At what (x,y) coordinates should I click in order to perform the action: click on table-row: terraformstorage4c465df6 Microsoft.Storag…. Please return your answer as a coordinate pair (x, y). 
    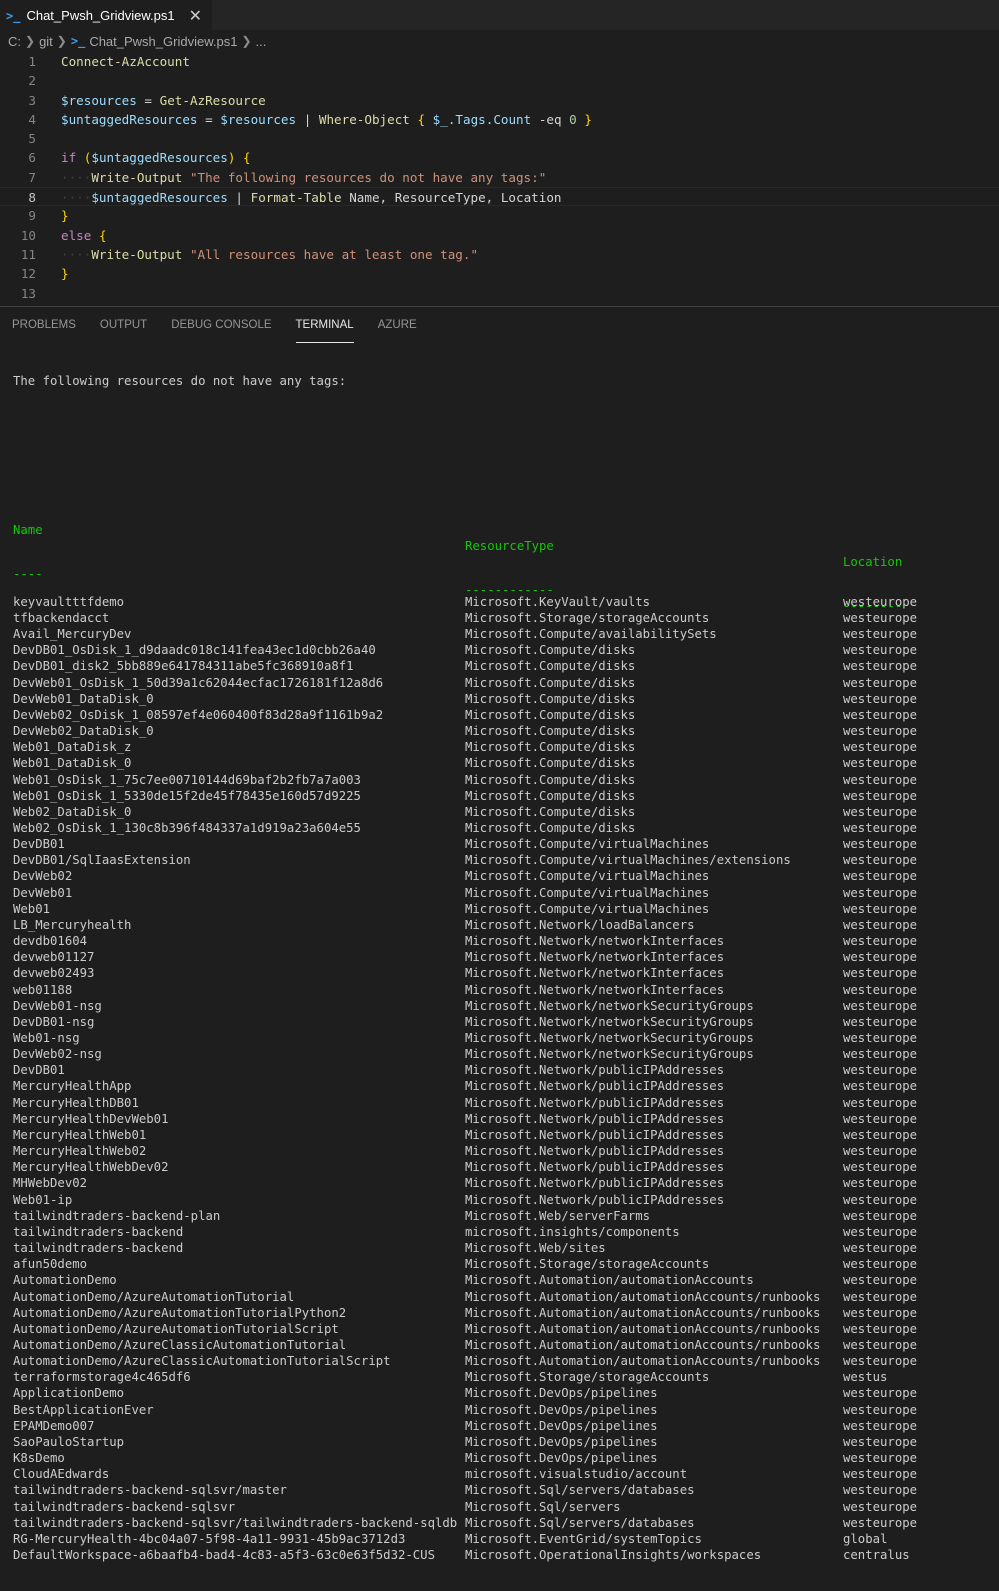
    Looking at the image, I should click on (450, 1377).